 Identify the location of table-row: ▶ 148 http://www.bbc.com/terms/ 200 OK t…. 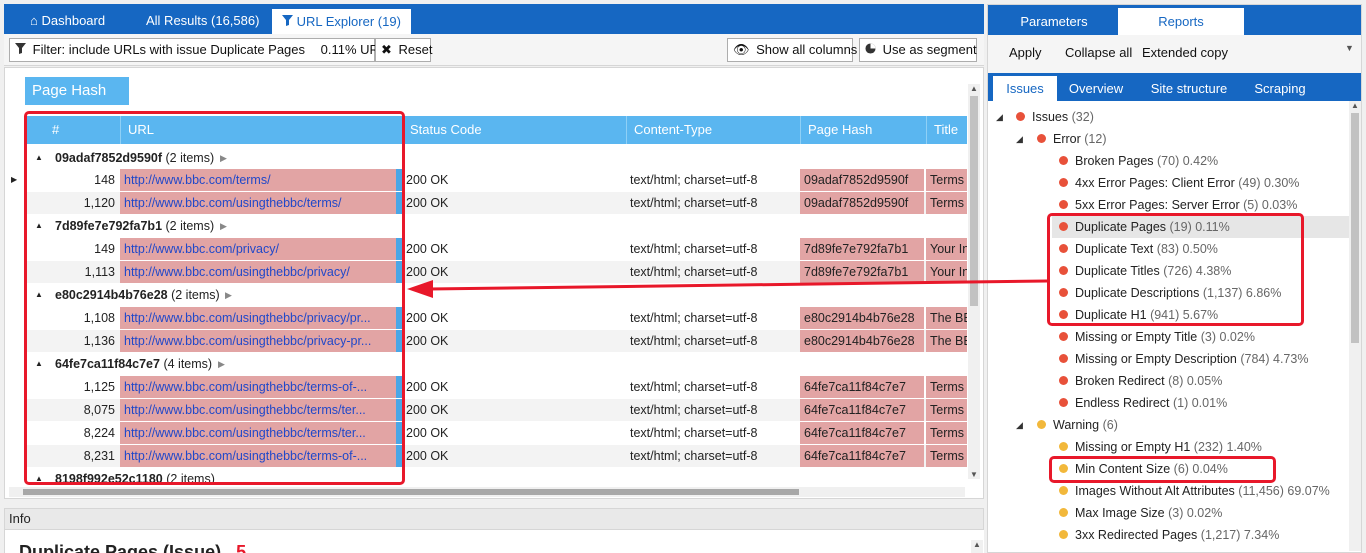
(489, 180).